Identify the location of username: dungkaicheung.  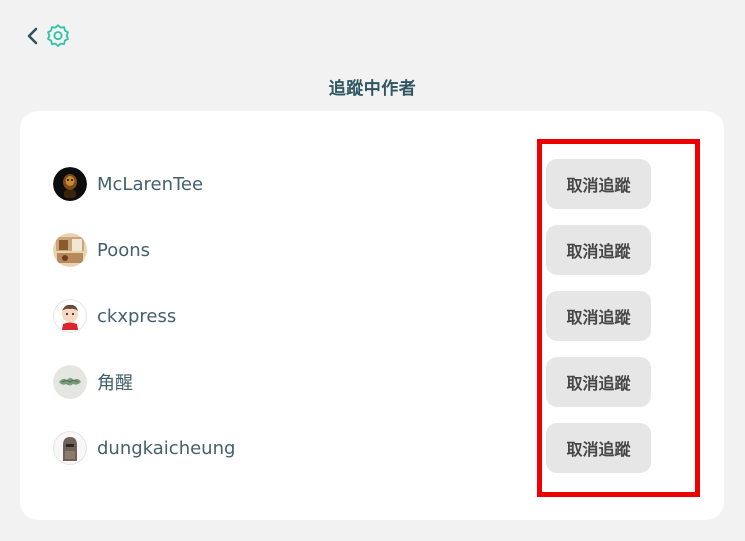
(166, 448).